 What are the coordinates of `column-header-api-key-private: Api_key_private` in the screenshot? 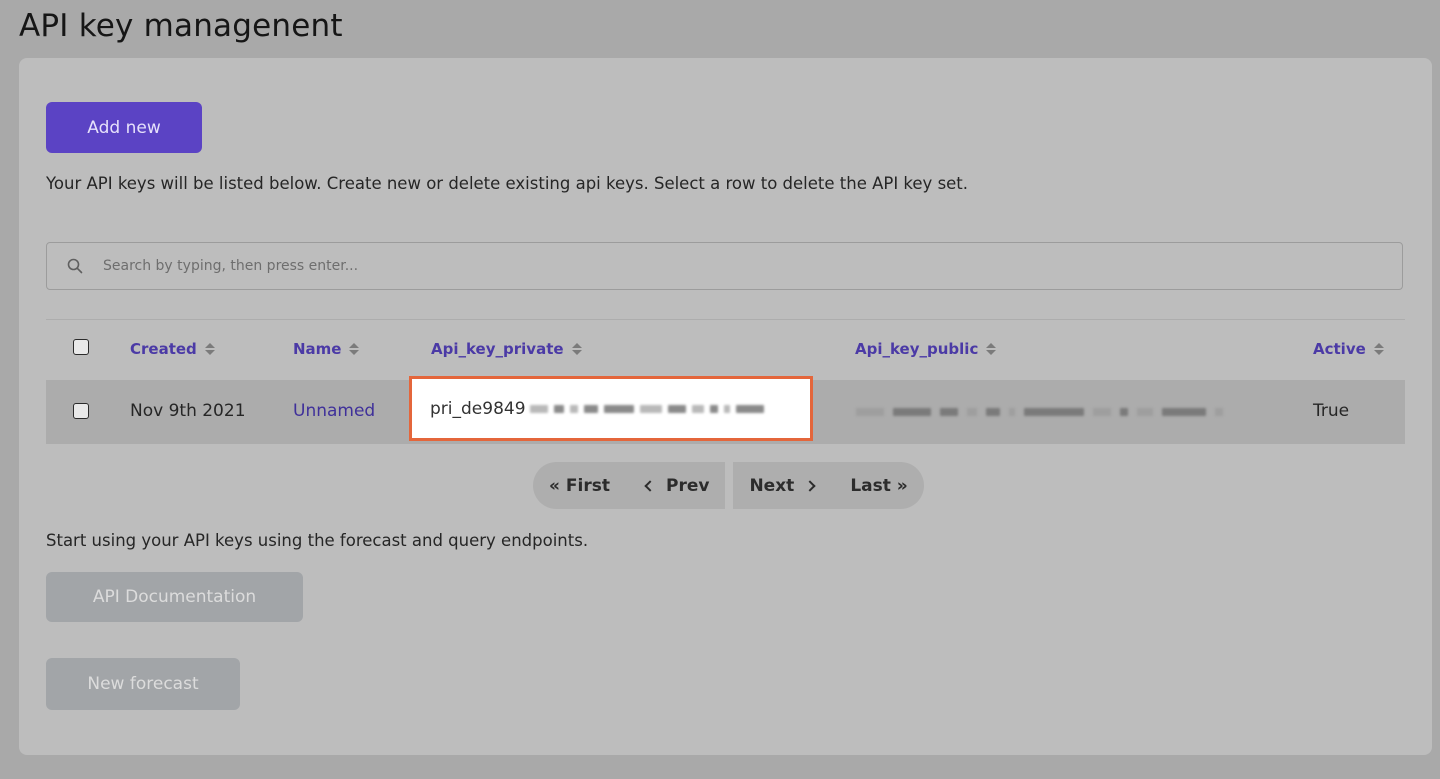 It's located at (506, 349).